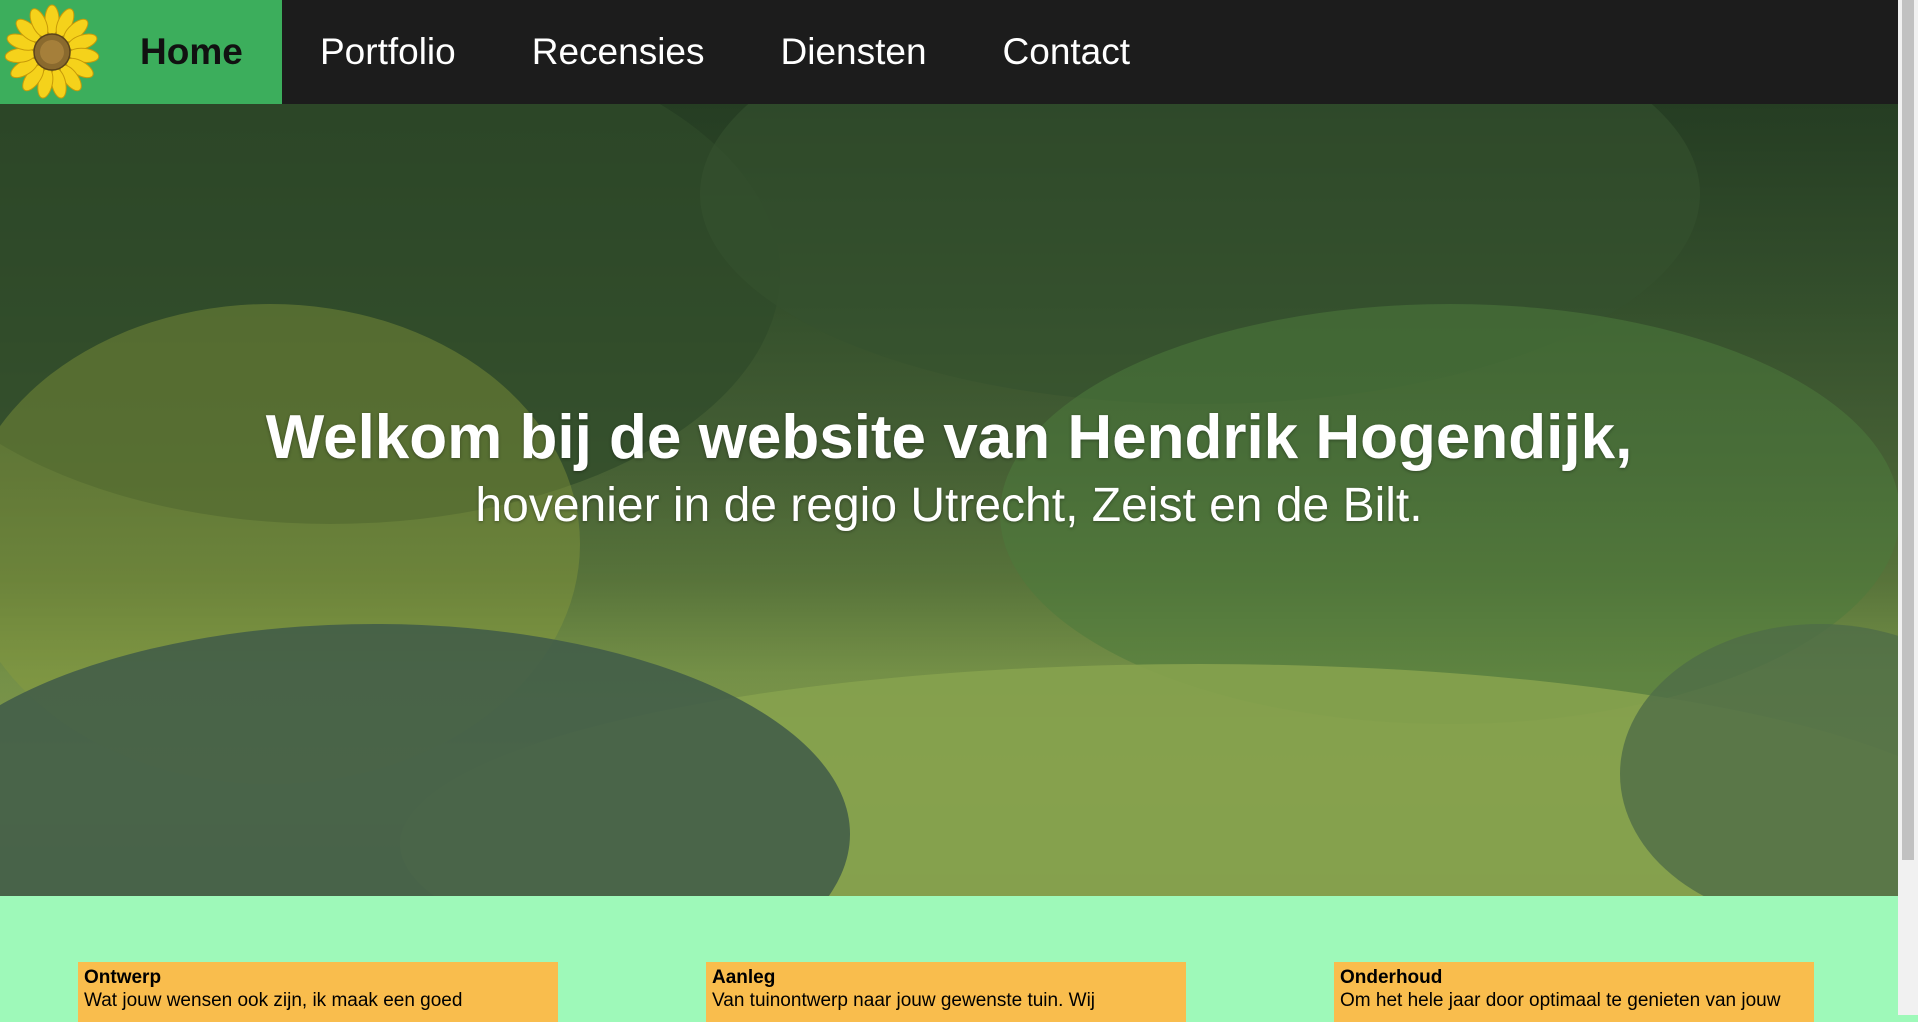  What do you see at coordinates (191, 51) in the screenshot?
I see `nav-home-label: Home` at bounding box center [191, 51].